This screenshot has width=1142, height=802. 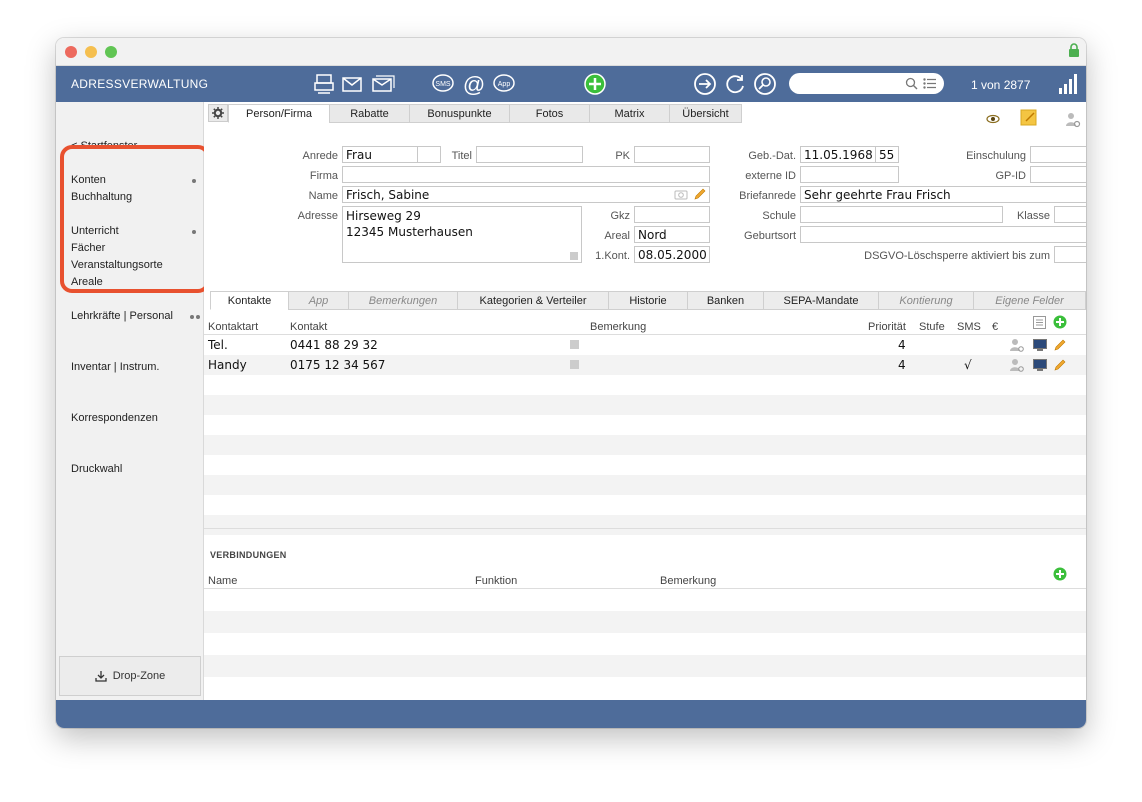 What do you see at coordinates (443, 84) in the screenshot?
I see `sms-icon: SMS` at bounding box center [443, 84].